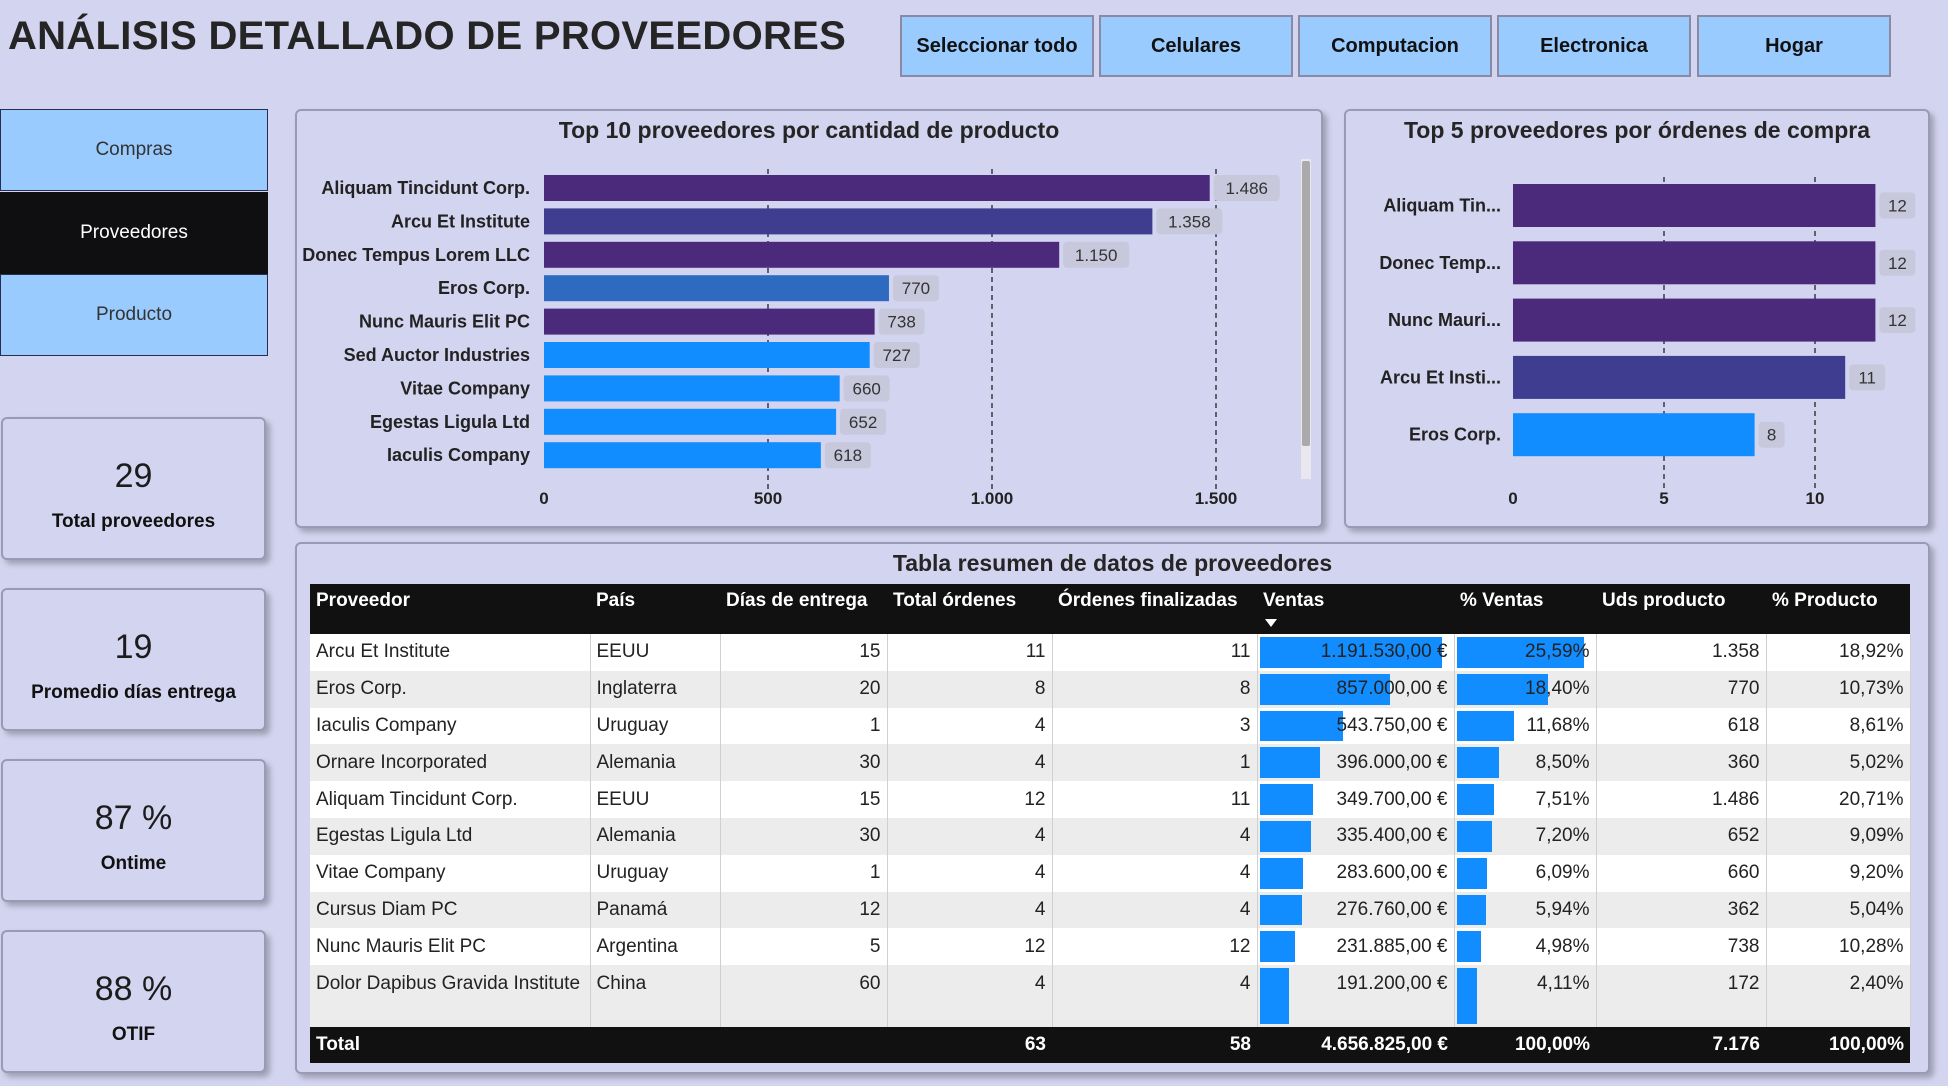 The height and width of the screenshot is (1086, 1948). I want to click on cell-pct-ventas: 7,51%, so click(1525, 799).